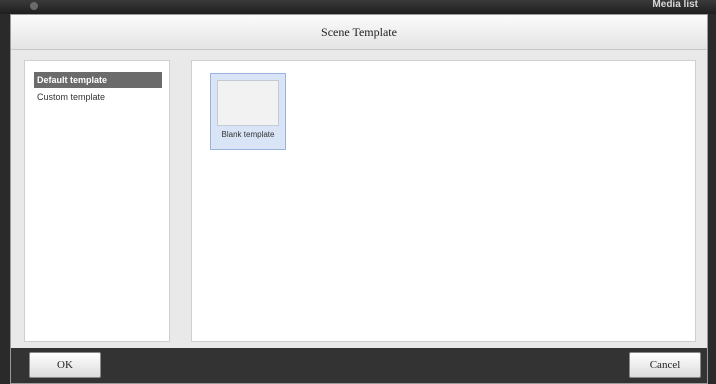  Describe the element at coordinates (675, 5) in the screenshot. I see `media-list-label: Media list` at that location.